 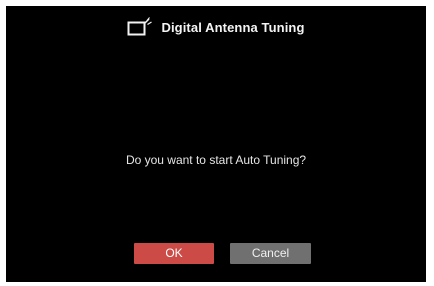 I want to click on dialog-title: Digital Antenna Tuning, so click(x=233, y=27).